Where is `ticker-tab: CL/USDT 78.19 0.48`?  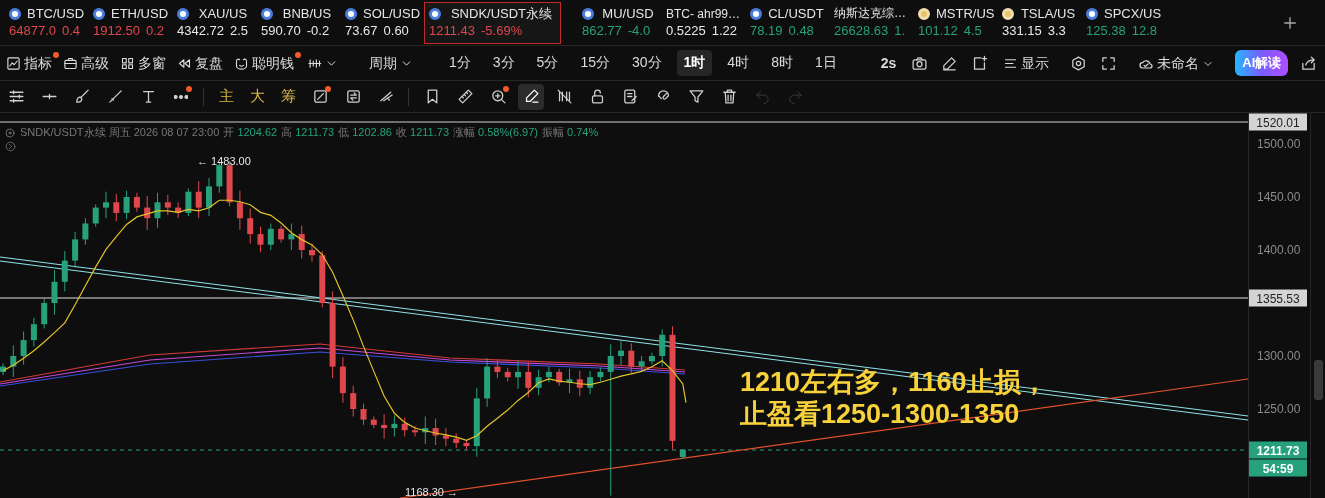
ticker-tab: CL/USDT 78.19 0.48 is located at coordinates (787, 22).